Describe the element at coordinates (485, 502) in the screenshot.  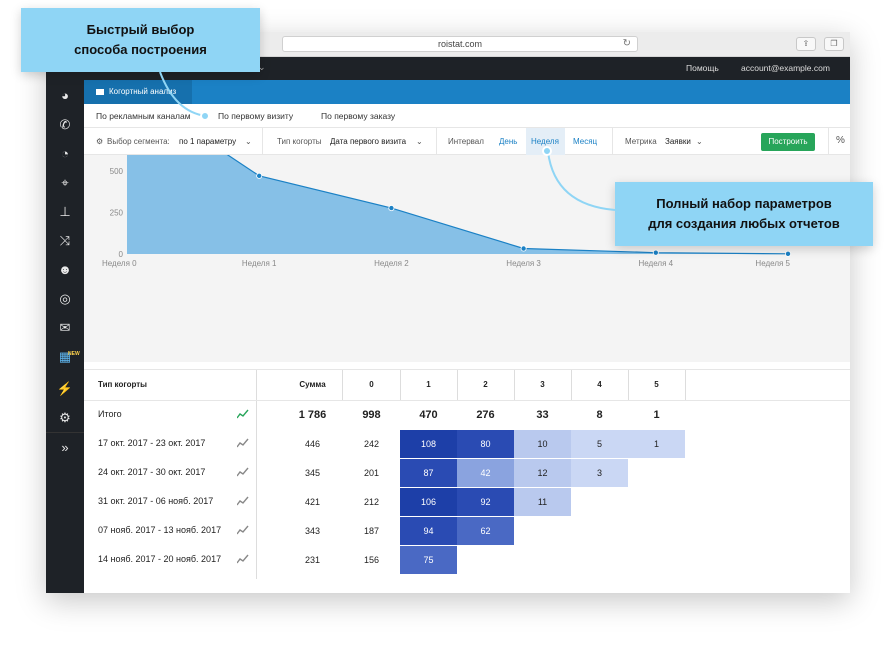
I see `cohort-cell: 92` at that location.